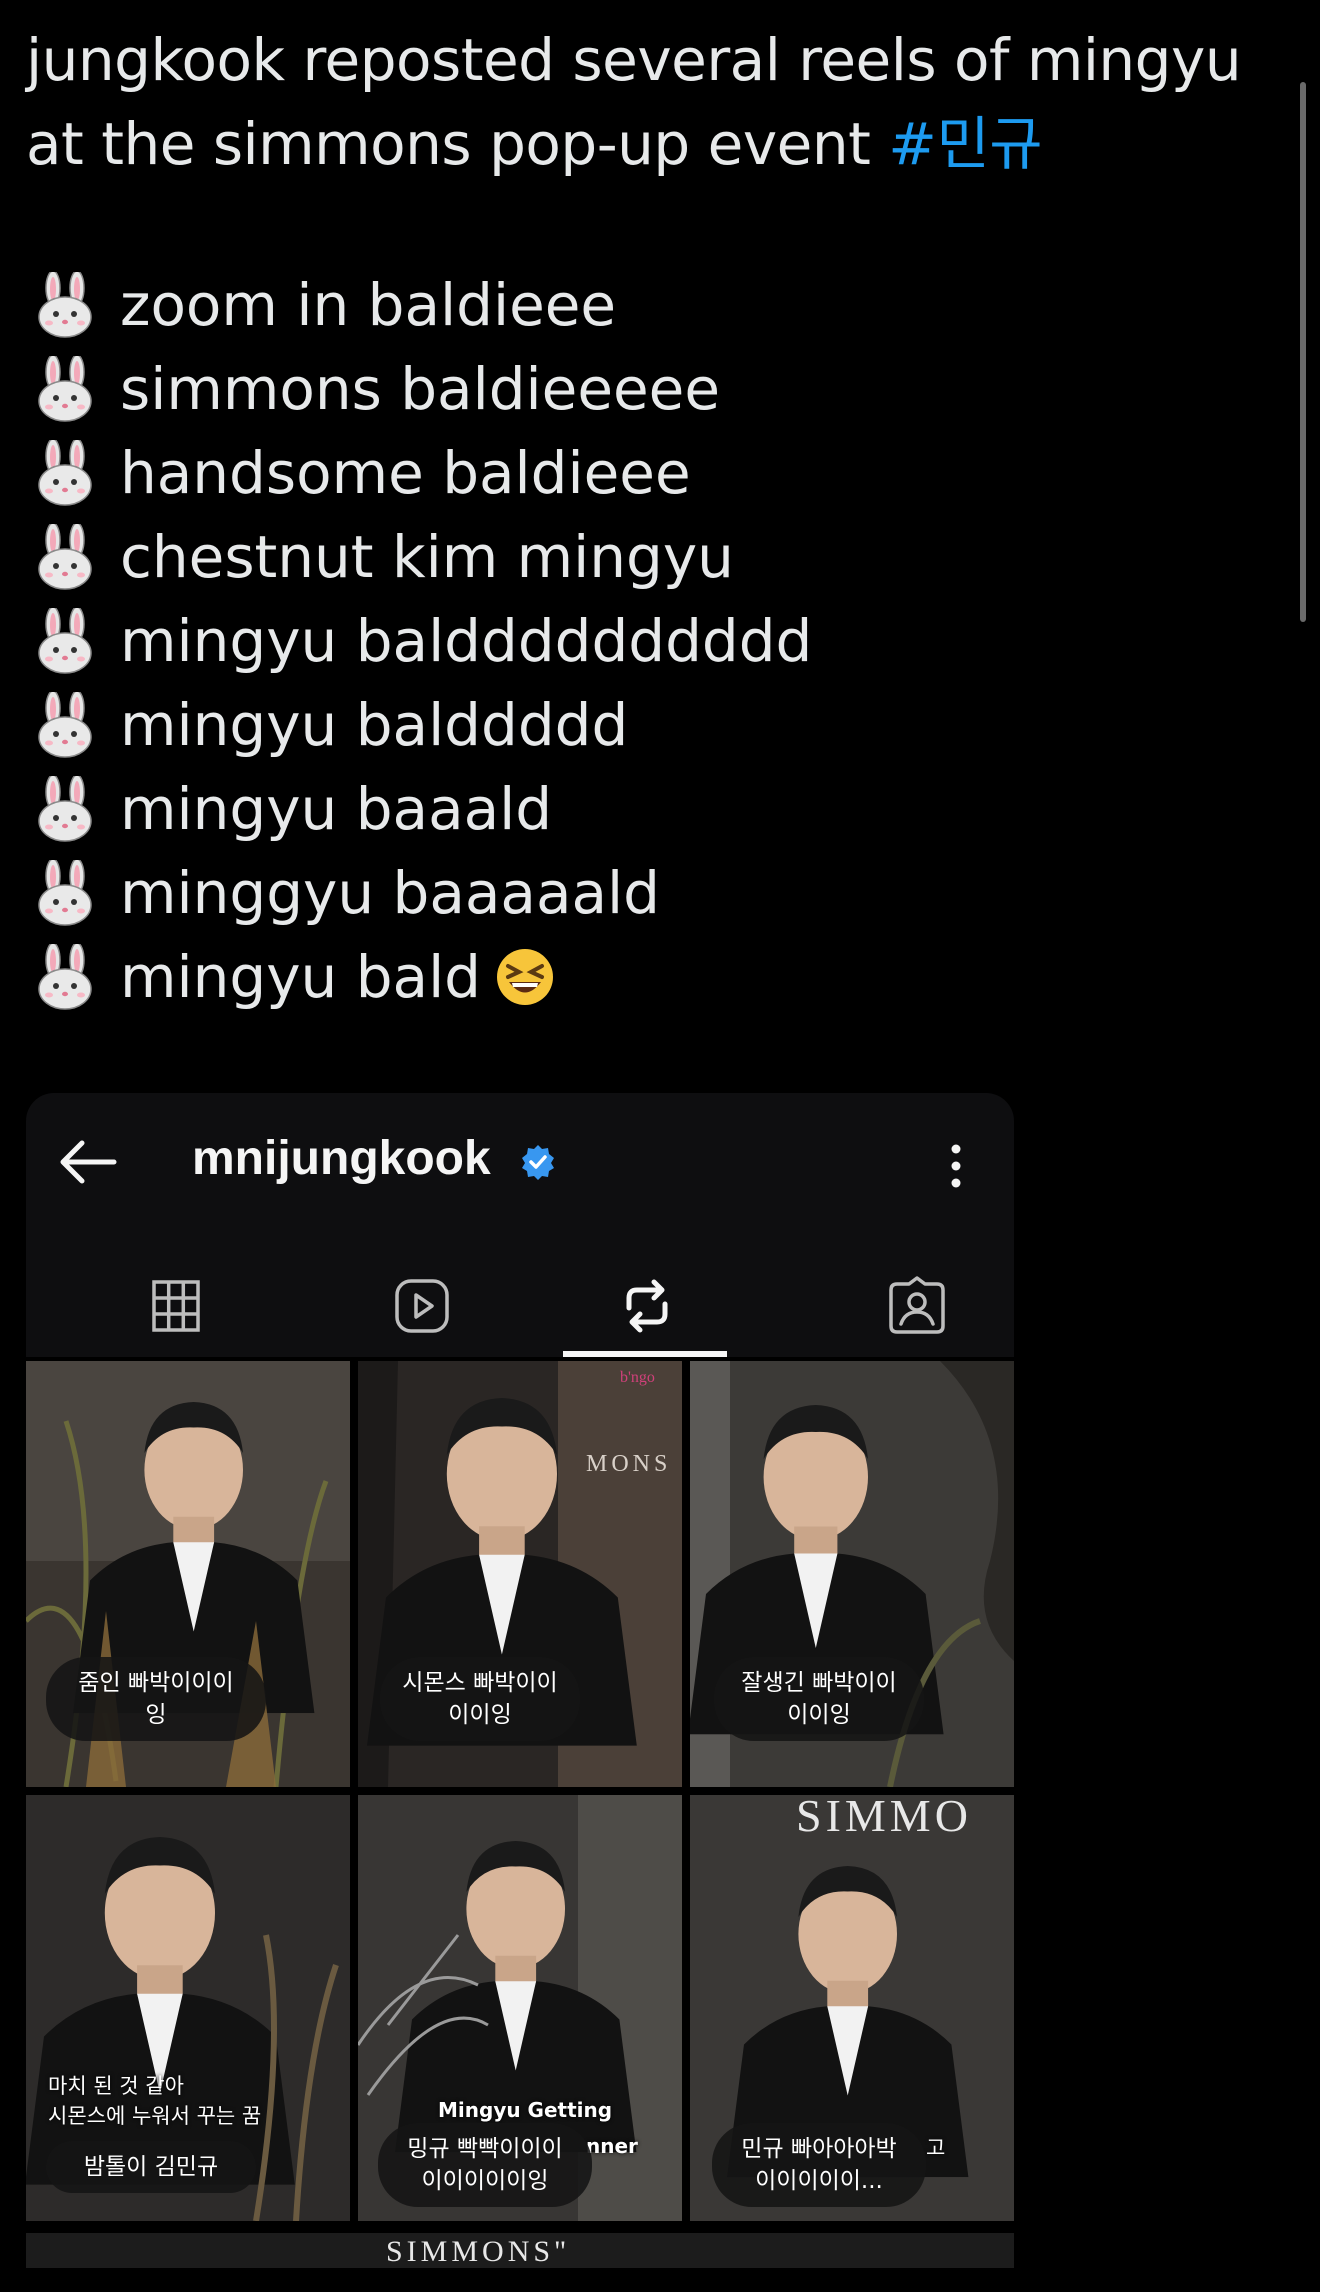 The height and width of the screenshot is (2292, 1320). I want to click on reels-icon, so click(421, 1306).